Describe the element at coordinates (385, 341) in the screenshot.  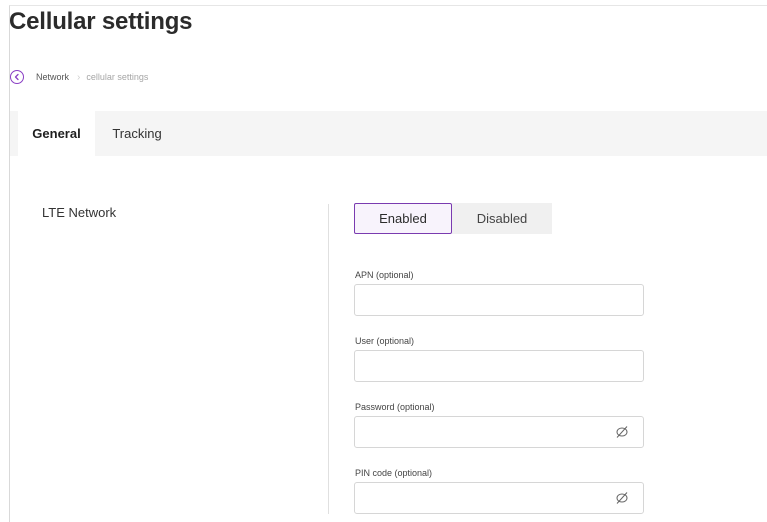
I see `user-label: User (optional)` at that location.